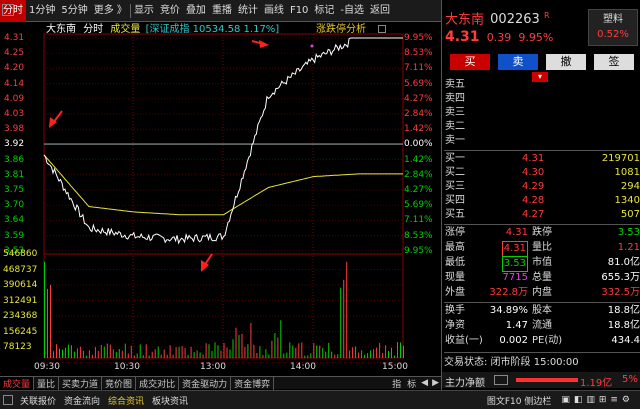  What do you see at coordinates (81, 383) in the screenshot?
I see `tab-buy-sell-force: 买卖力道` at bounding box center [81, 383].